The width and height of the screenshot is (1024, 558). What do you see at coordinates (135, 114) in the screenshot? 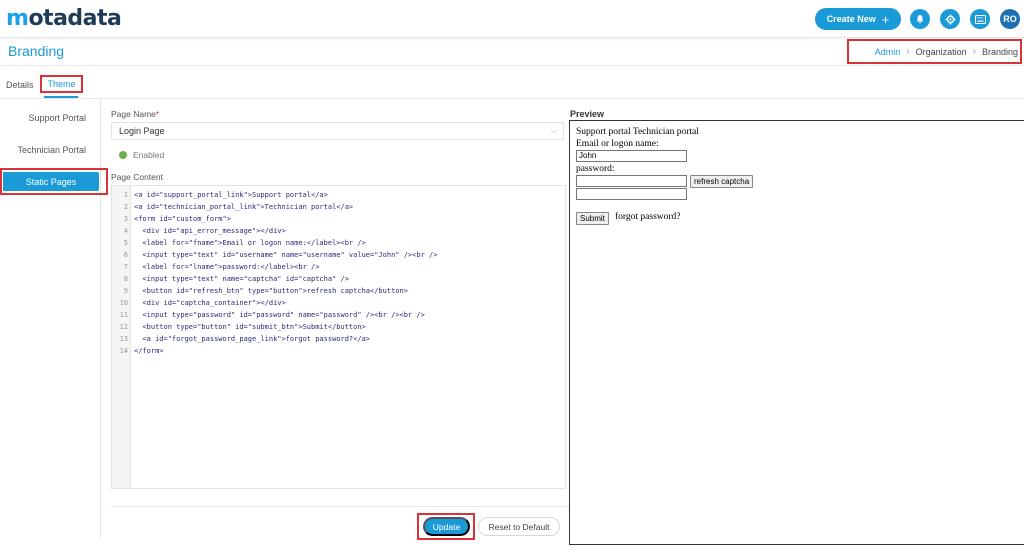
I see `page-name-label: Page Name*` at bounding box center [135, 114].